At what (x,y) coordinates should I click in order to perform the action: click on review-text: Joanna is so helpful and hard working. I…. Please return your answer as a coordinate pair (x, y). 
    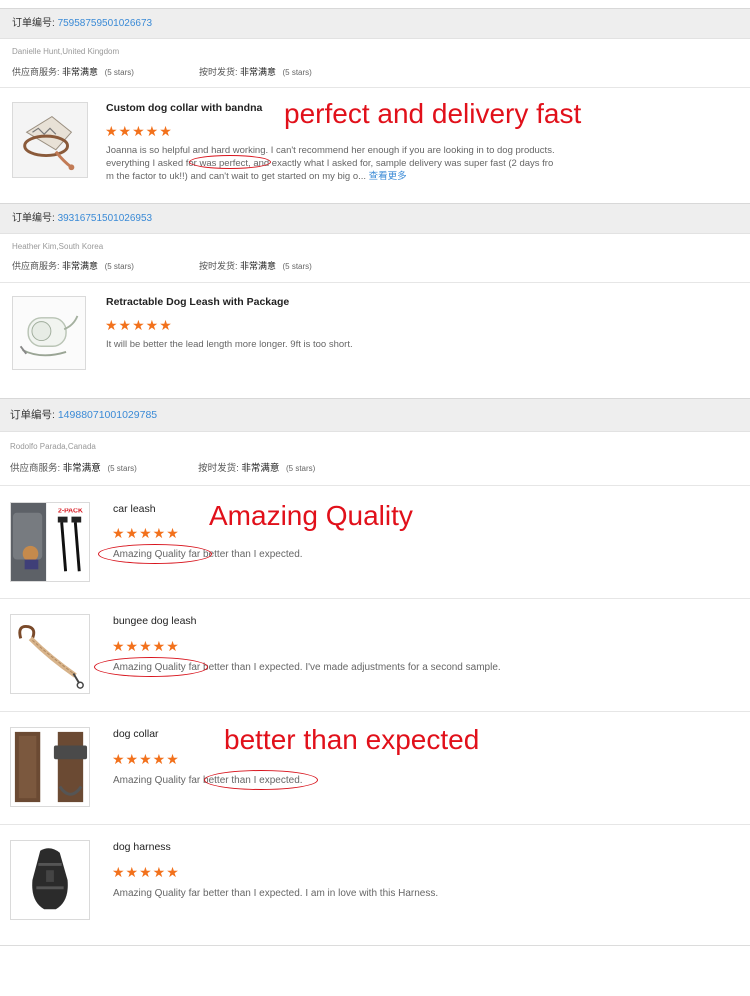
    Looking at the image, I should click on (346, 163).